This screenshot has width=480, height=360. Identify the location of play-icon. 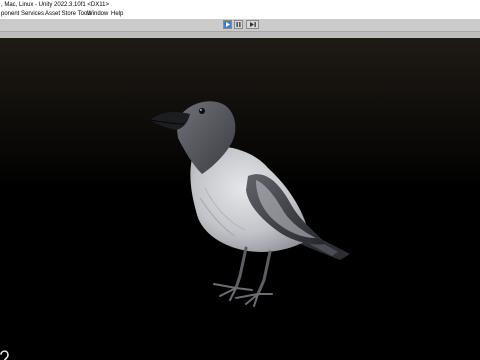
(228, 24).